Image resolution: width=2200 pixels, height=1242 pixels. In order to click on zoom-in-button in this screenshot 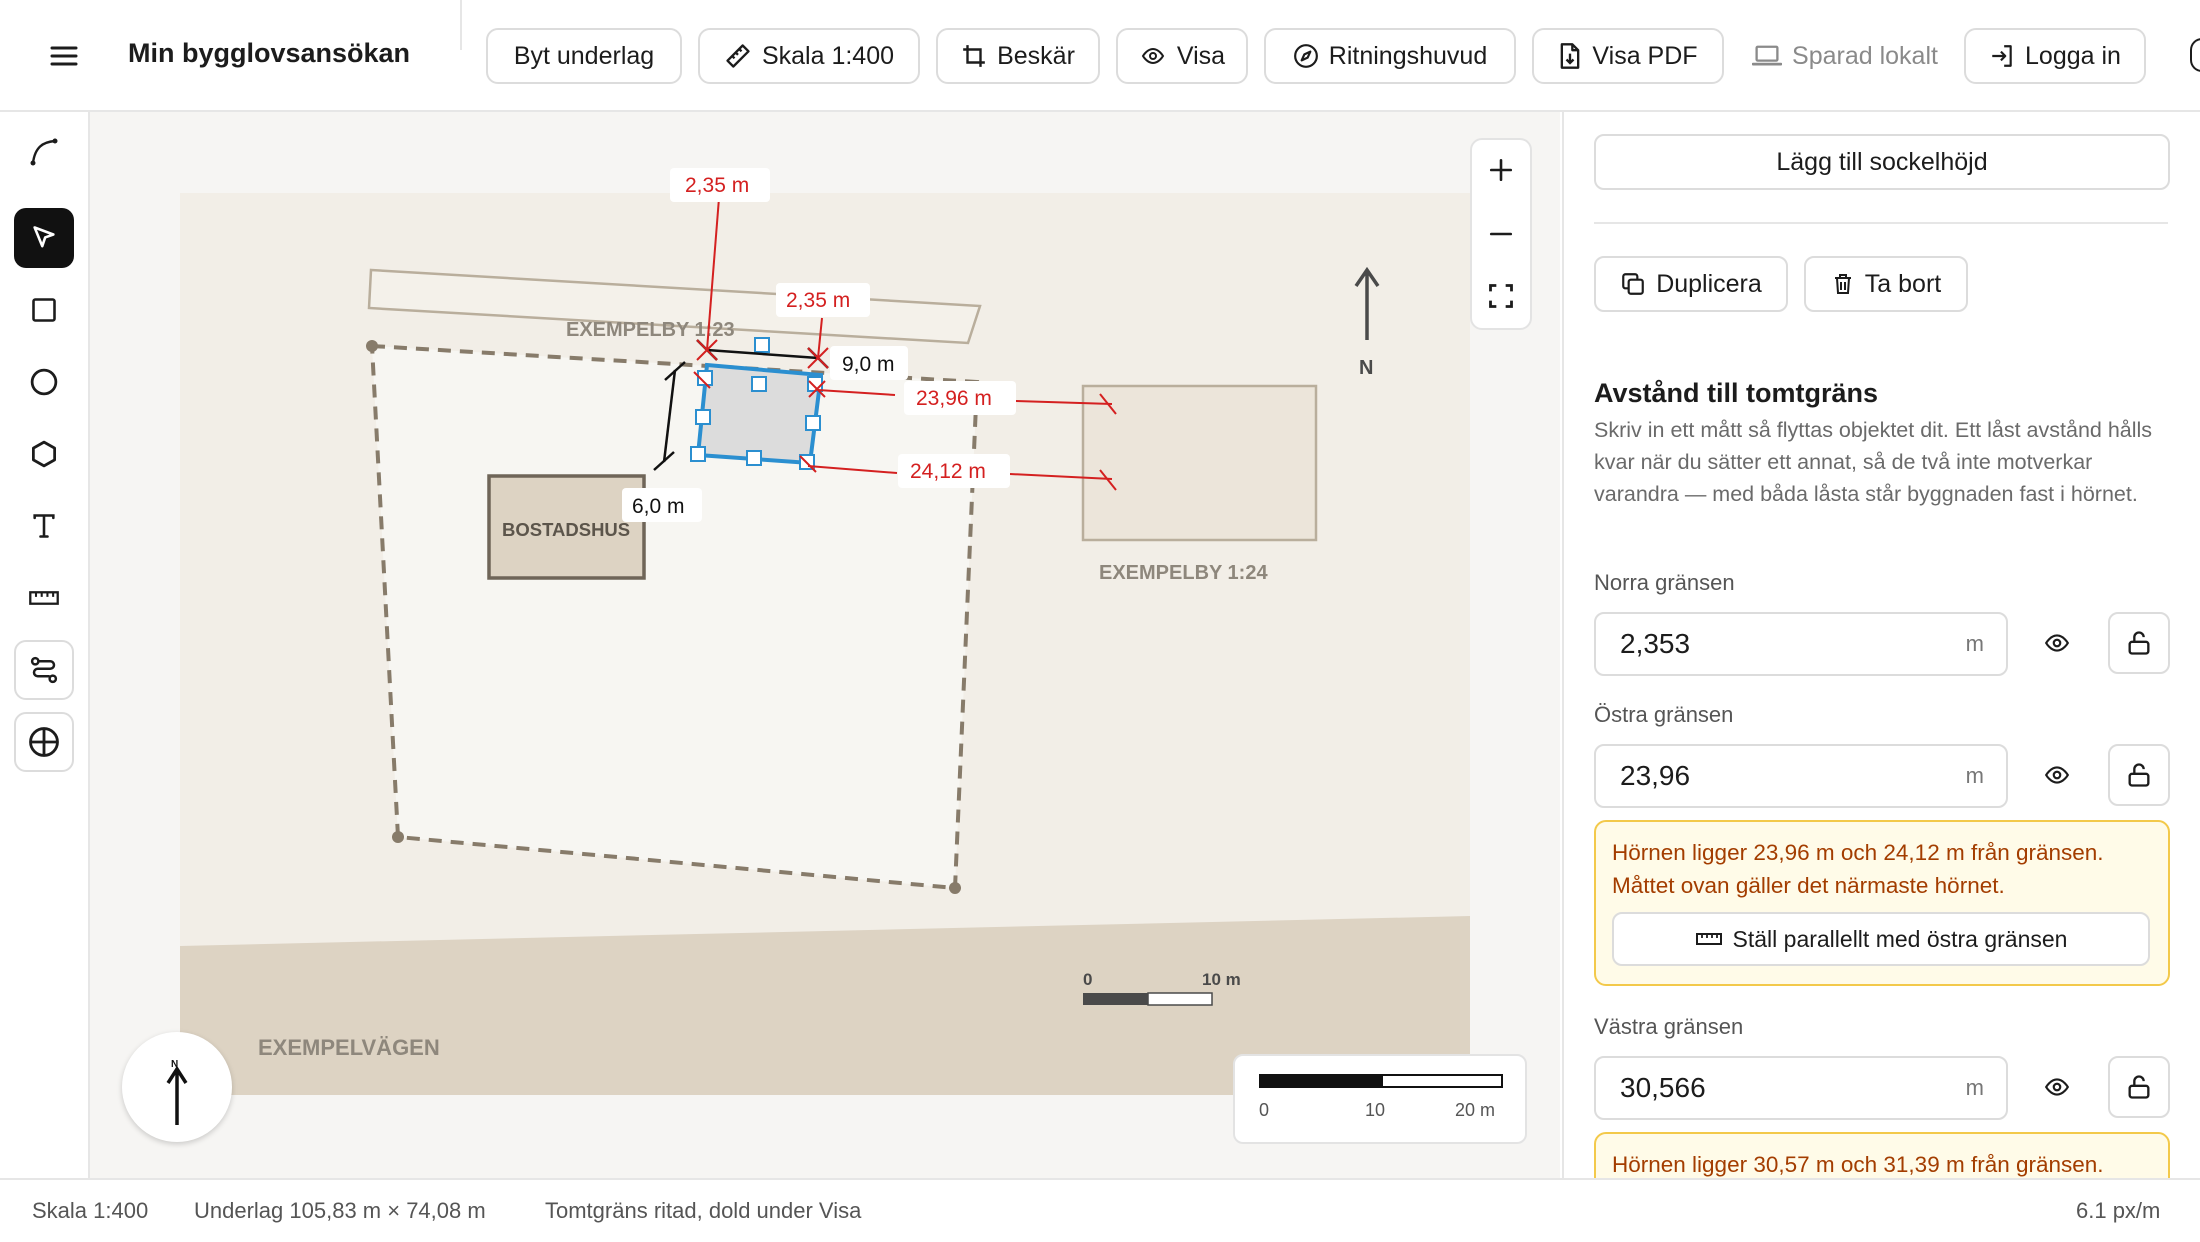, I will do `click(1501, 170)`.